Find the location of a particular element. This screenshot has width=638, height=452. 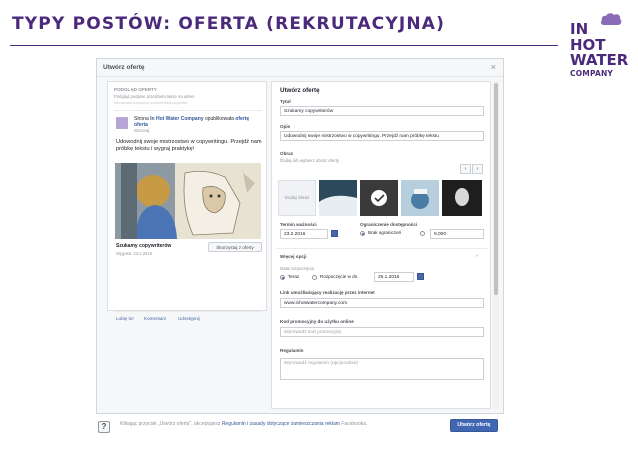

description-label: Opis is located at coordinates (285, 126).